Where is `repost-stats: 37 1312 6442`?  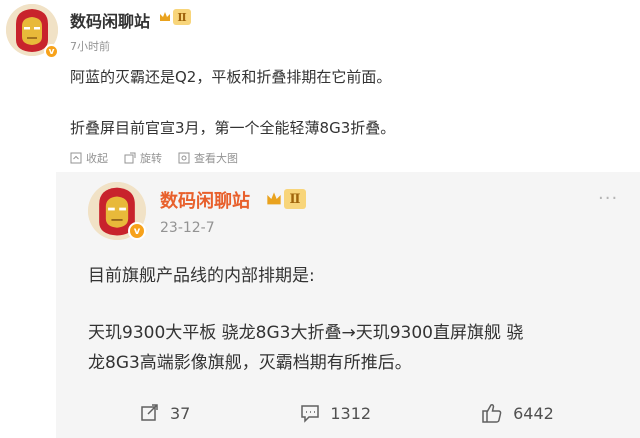 repost-stats: 37 1312 6442 is located at coordinates (347, 413).